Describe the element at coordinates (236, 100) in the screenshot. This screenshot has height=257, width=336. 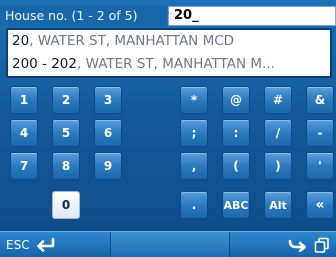
I see `key-at: @` at that location.